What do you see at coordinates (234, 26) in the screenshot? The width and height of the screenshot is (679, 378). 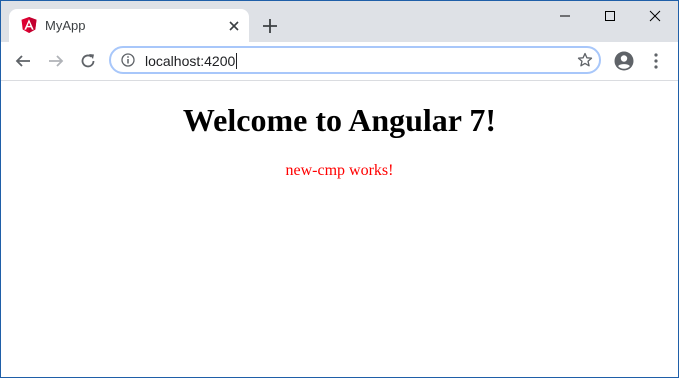 I see `tab-close-icon` at bounding box center [234, 26].